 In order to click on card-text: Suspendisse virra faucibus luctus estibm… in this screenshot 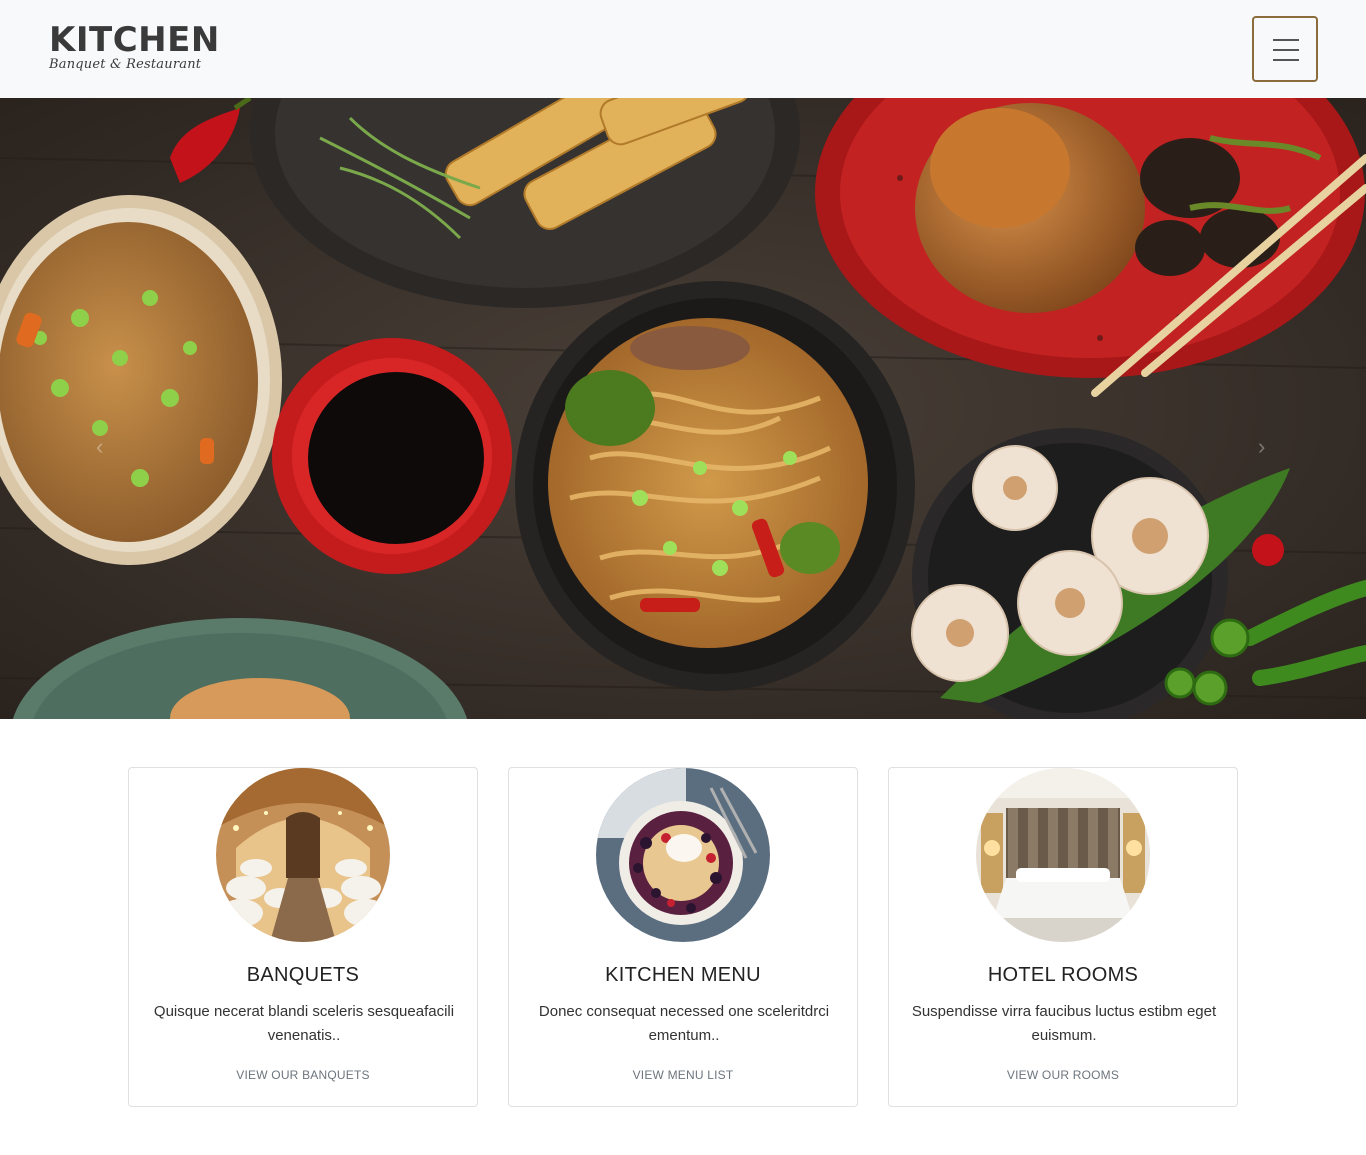, I will do `click(1064, 1023)`.